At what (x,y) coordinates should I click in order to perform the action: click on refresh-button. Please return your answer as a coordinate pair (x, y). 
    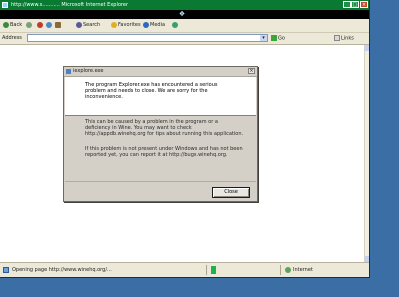
    Looking at the image, I should click on (49, 25).